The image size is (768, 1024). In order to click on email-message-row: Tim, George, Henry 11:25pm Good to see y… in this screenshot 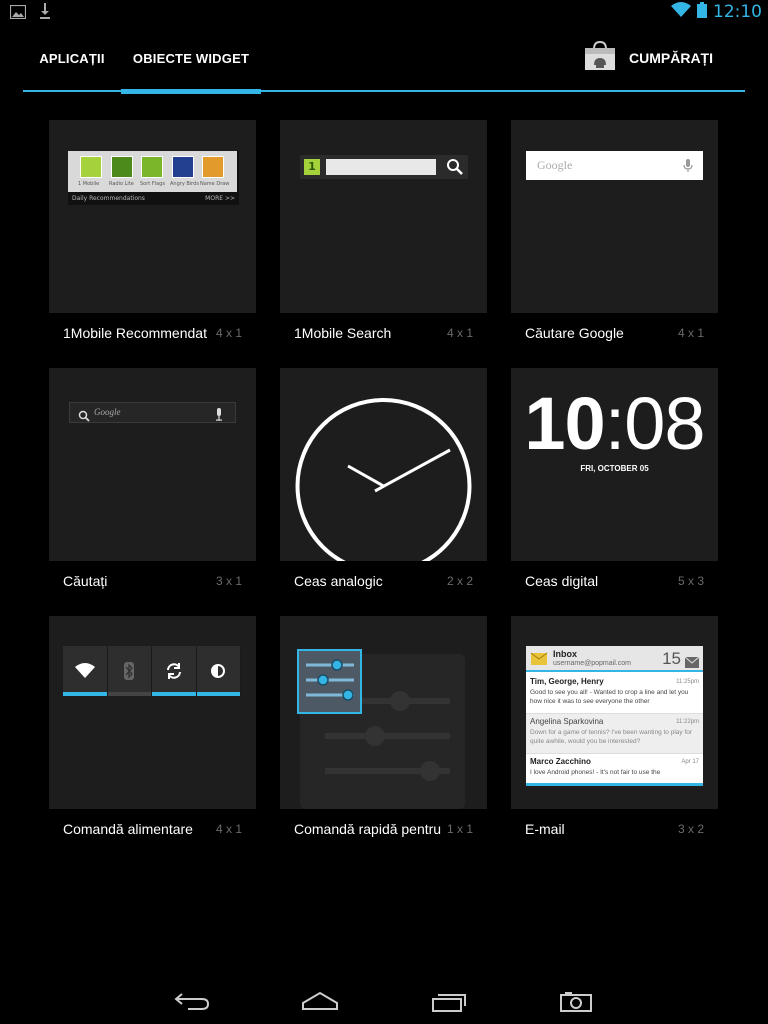, I will do `click(614, 694)`.